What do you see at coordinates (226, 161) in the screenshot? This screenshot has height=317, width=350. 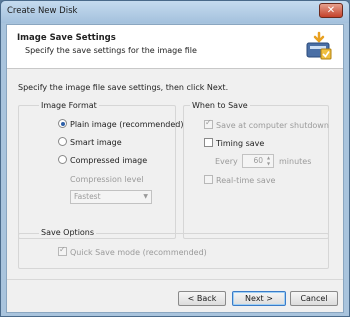 I see `every-label: Every` at bounding box center [226, 161].